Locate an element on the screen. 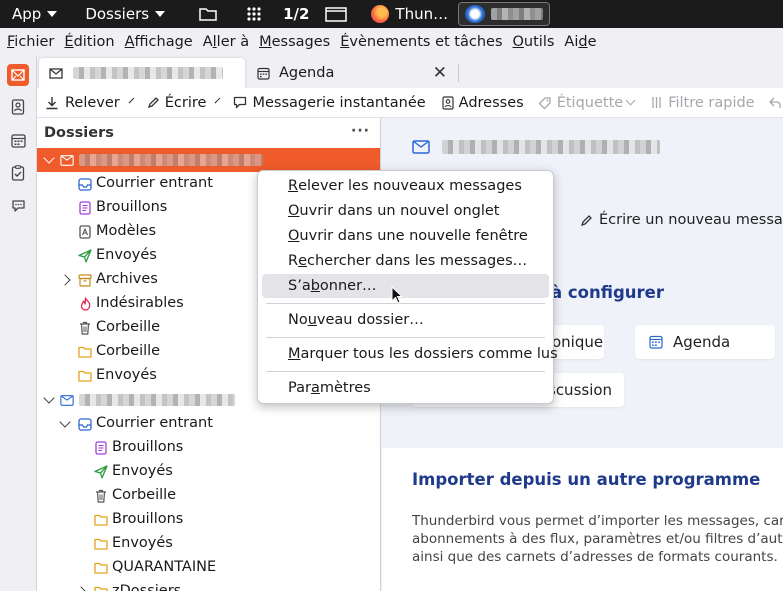 The width and height of the screenshot is (783, 591). compose-new-message-link: Écrire un nouveau message is located at coordinates (681, 220).